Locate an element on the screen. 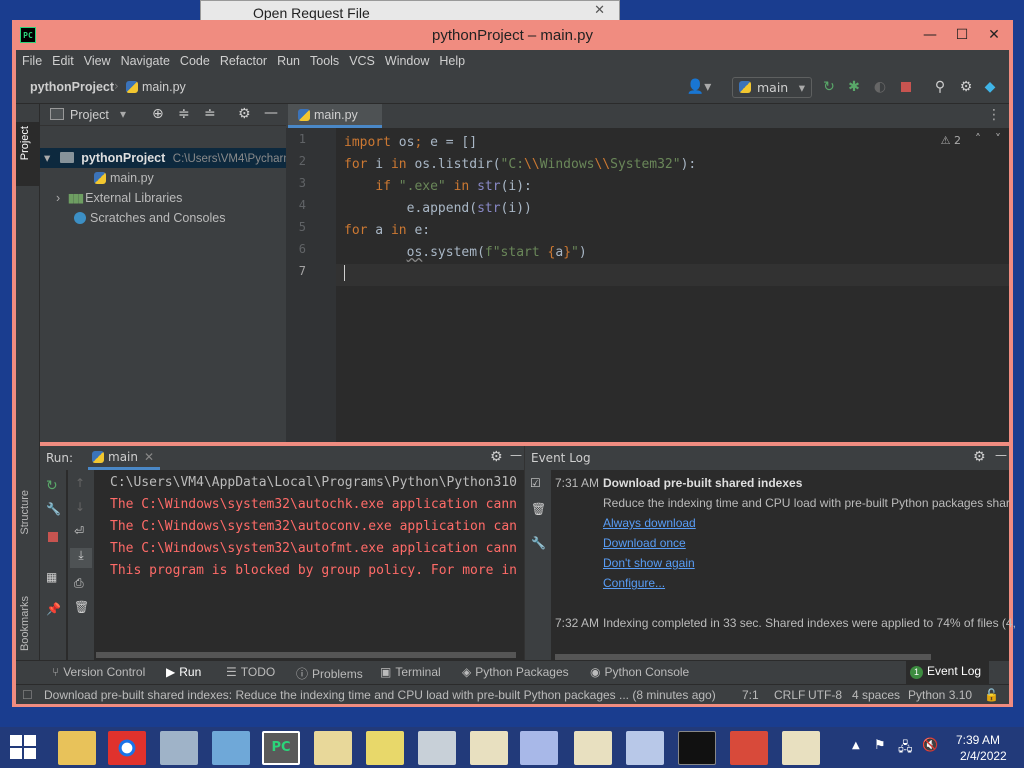 This screenshot has width=1024, height=768. project-panel-title: Project is located at coordinates (89, 115).